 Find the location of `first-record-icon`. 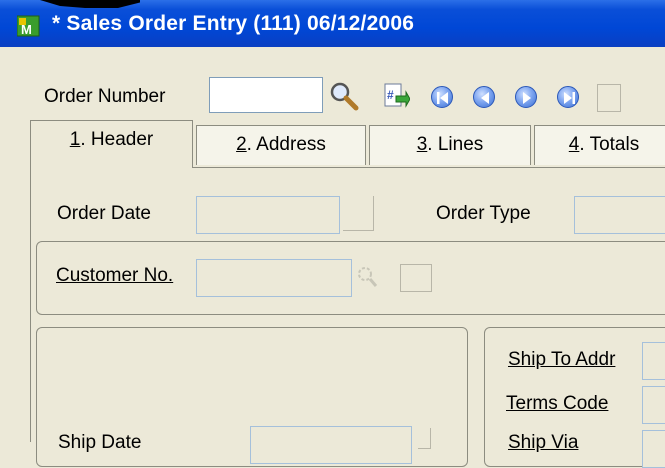

first-record-icon is located at coordinates (442, 98).